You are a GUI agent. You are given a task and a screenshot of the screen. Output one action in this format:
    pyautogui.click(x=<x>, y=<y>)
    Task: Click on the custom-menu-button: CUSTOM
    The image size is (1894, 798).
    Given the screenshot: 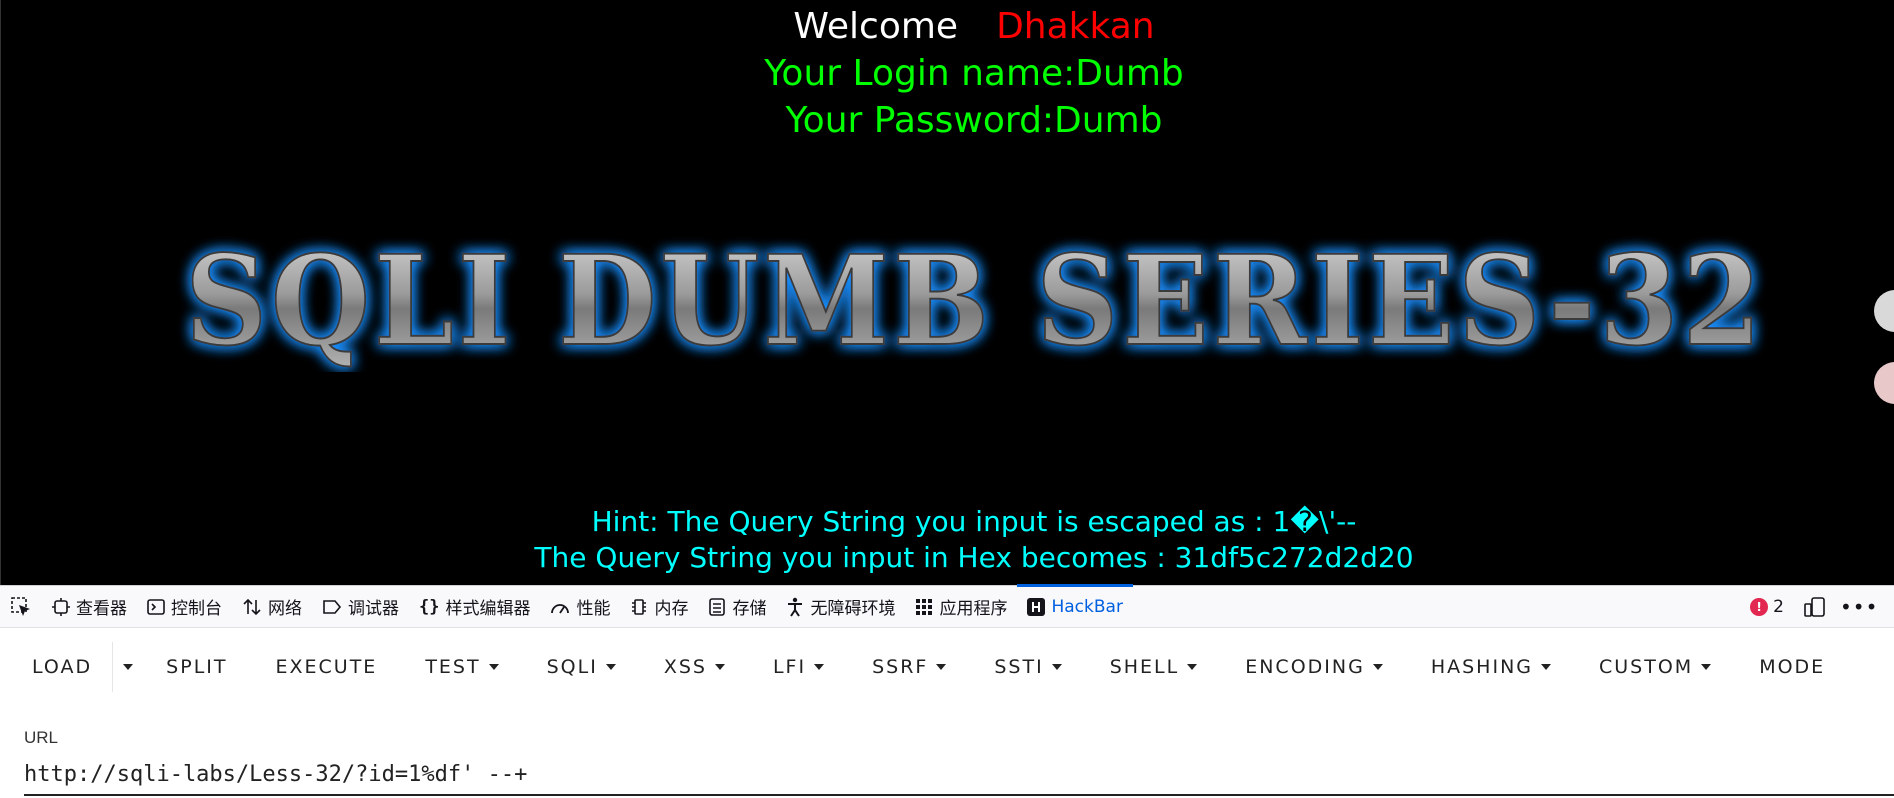 What is the action you would take?
    pyautogui.click(x=1655, y=667)
    